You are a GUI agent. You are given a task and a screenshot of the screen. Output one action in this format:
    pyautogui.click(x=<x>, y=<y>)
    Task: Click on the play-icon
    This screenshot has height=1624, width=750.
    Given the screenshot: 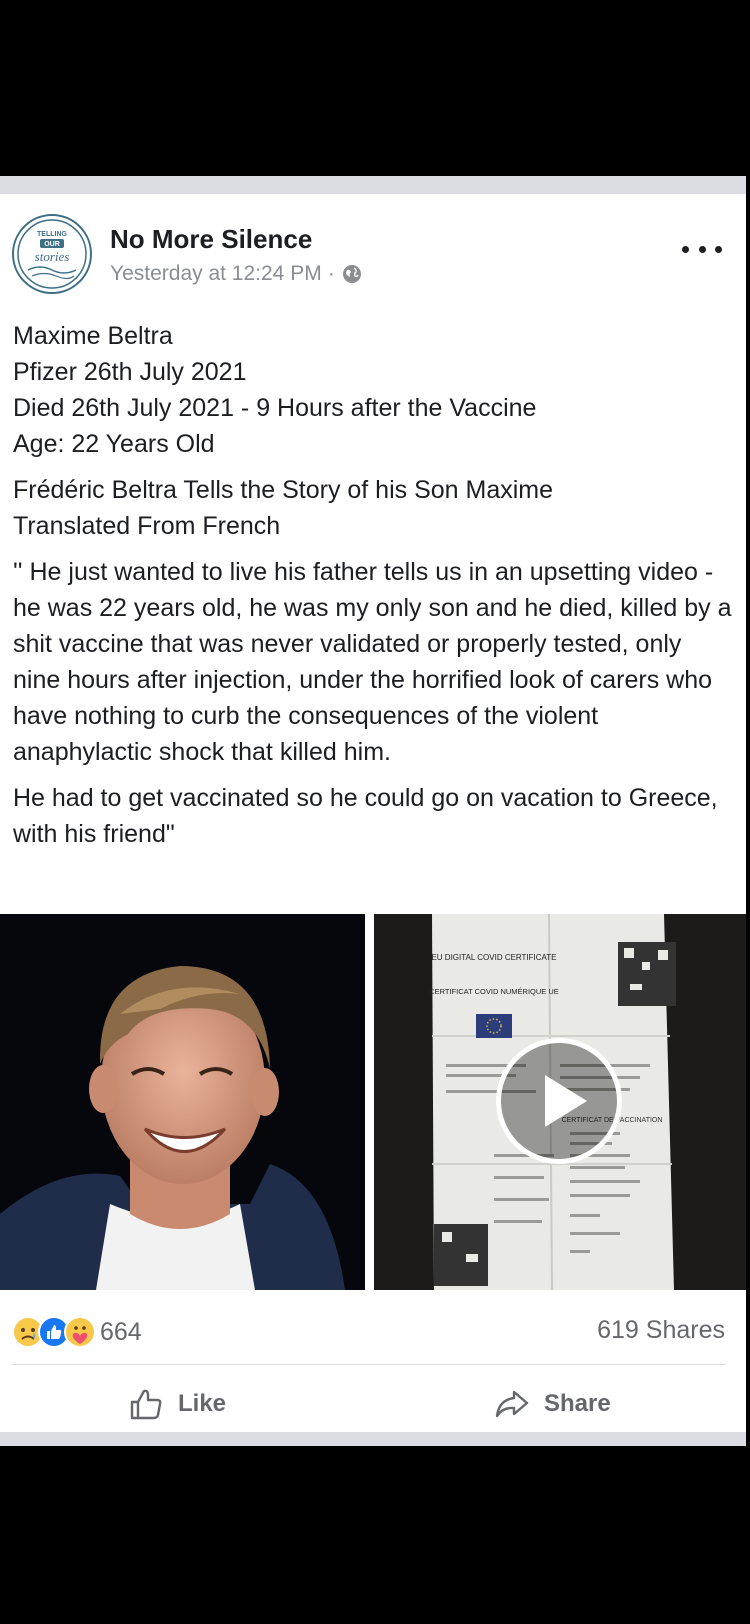 What is the action you would take?
    pyautogui.click(x=559, y=1101)
    